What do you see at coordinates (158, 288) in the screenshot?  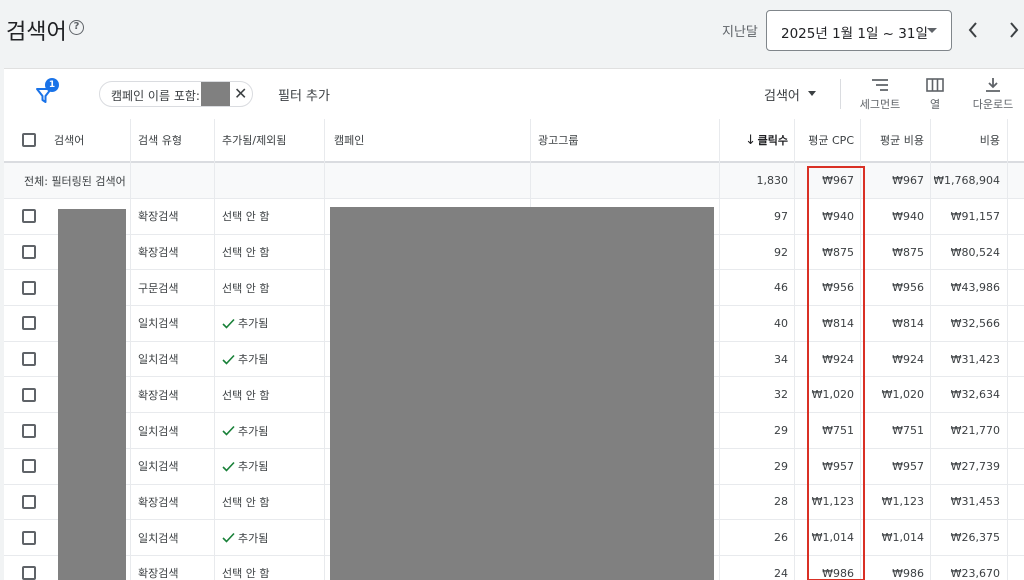 I see `match-type: 구문검색` at bounding box center [158, 288].